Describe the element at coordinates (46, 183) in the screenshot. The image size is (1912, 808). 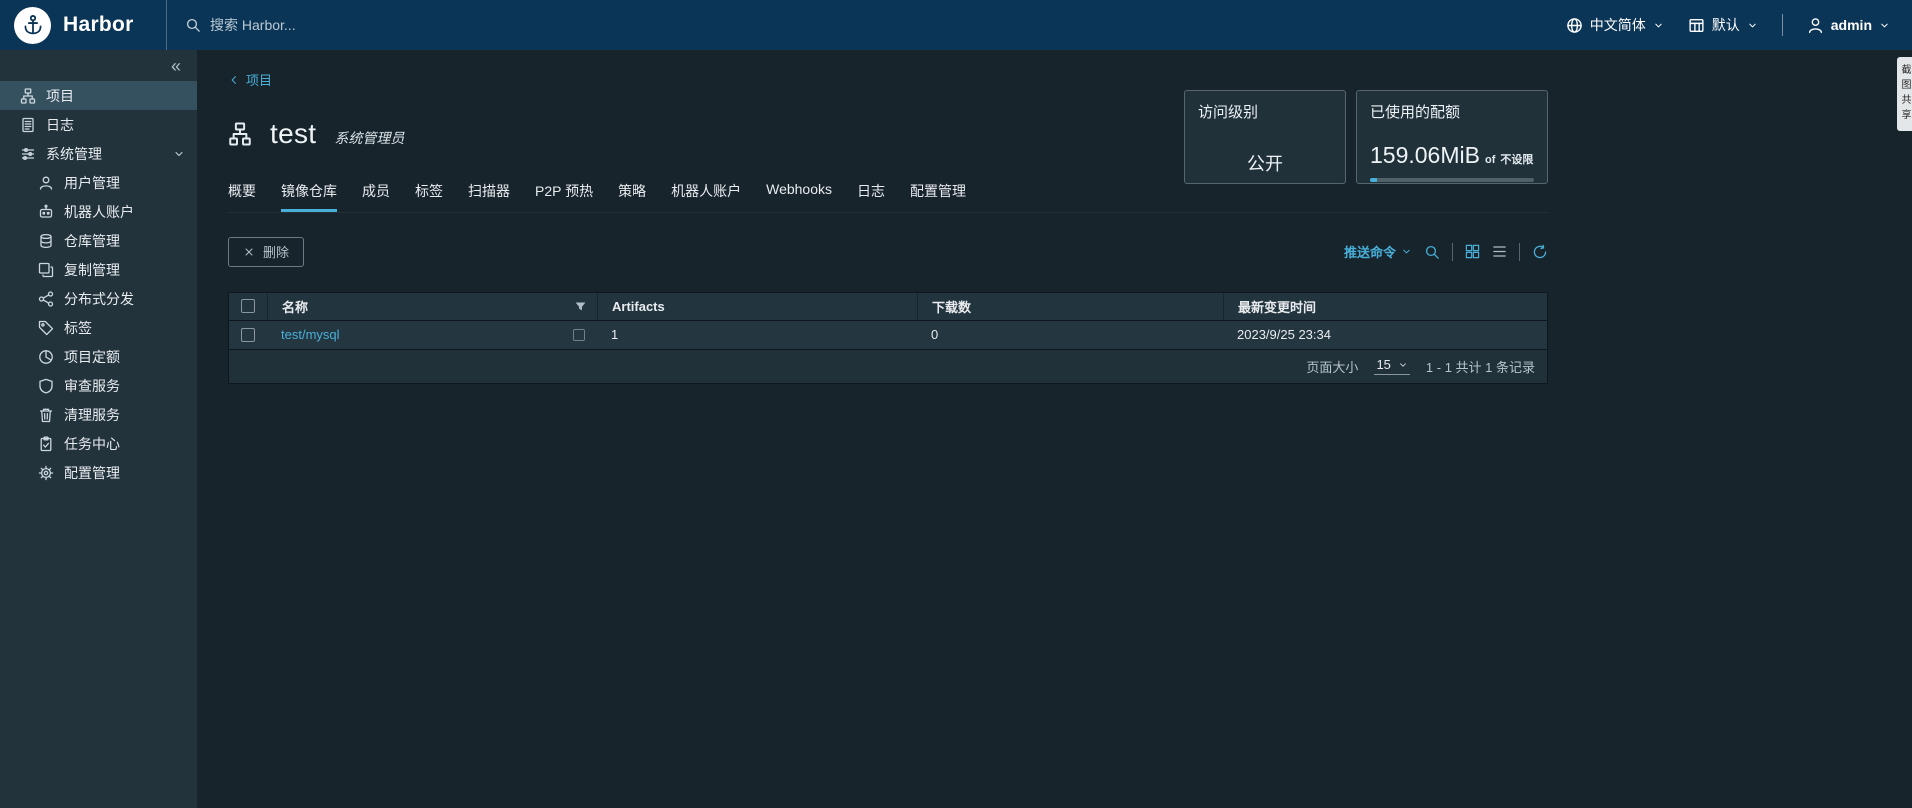
I see `users-icon` at that location.